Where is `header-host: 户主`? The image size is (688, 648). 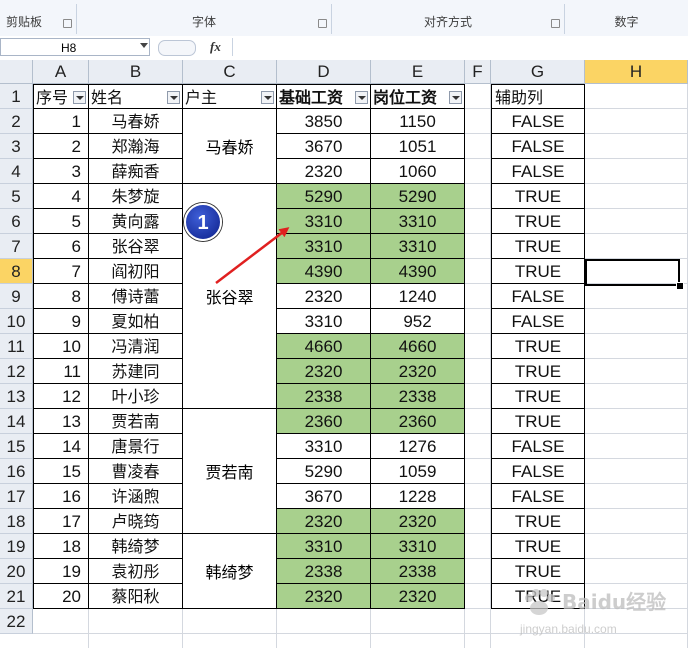
header-host: 户主 is located at coordinates (230, 96).